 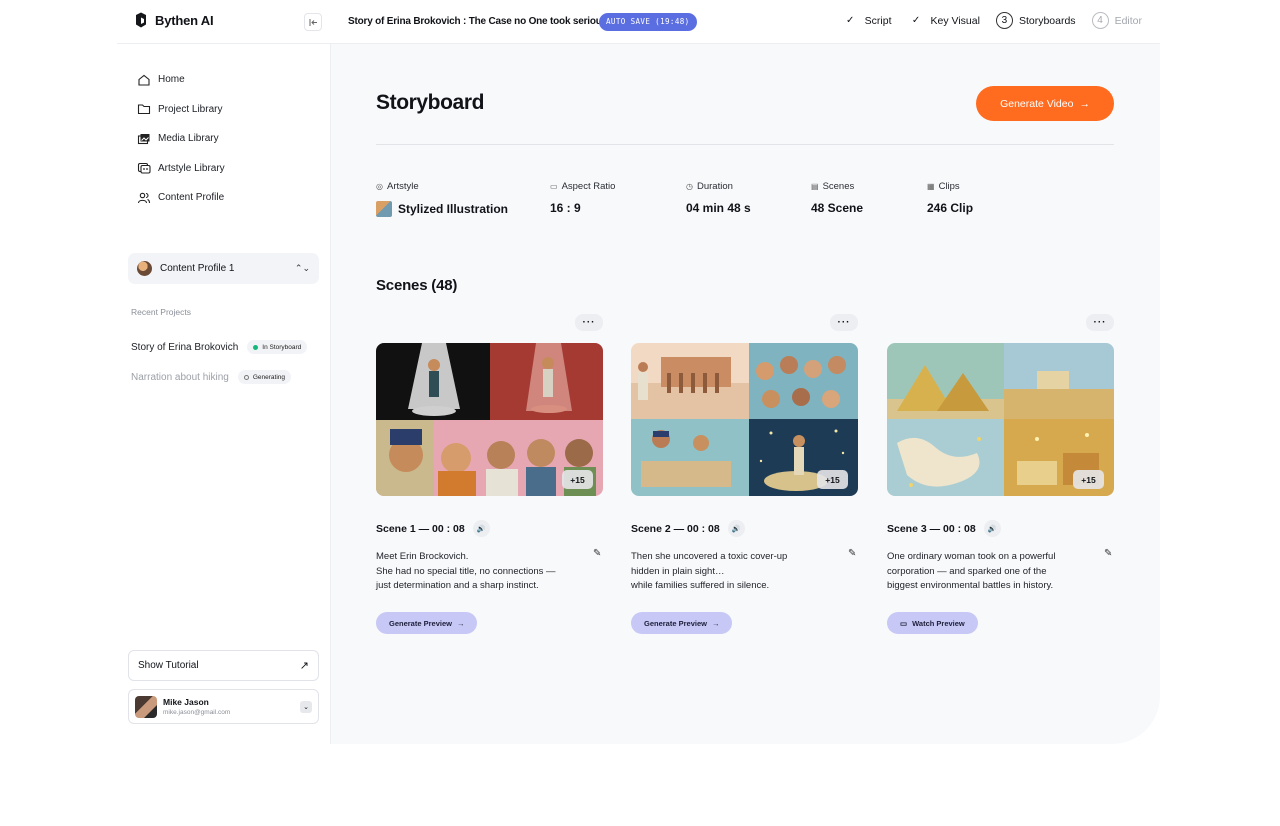 What do you see at coordinates (171, 80) in the screenshot?
I see `sidebar-item-label: Home` at bounding box center [171, 80].